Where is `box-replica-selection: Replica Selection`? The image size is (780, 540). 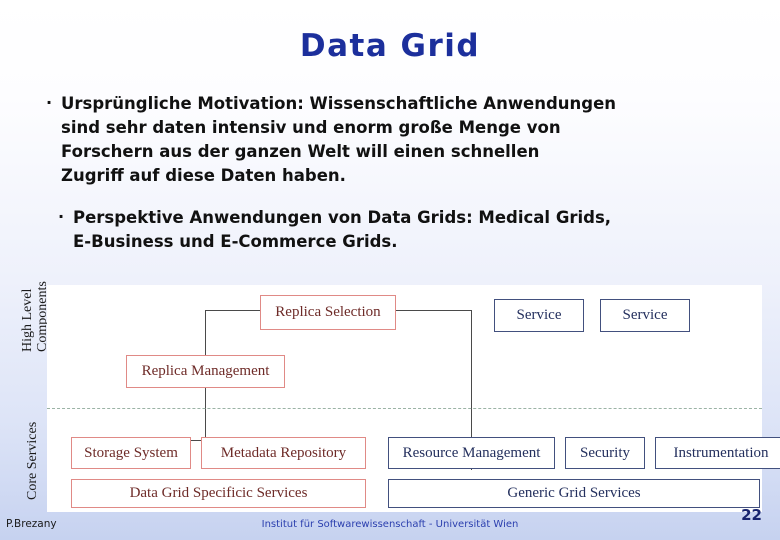 box-replica-selection: Replica Selection is located at coordinates (328, 312).